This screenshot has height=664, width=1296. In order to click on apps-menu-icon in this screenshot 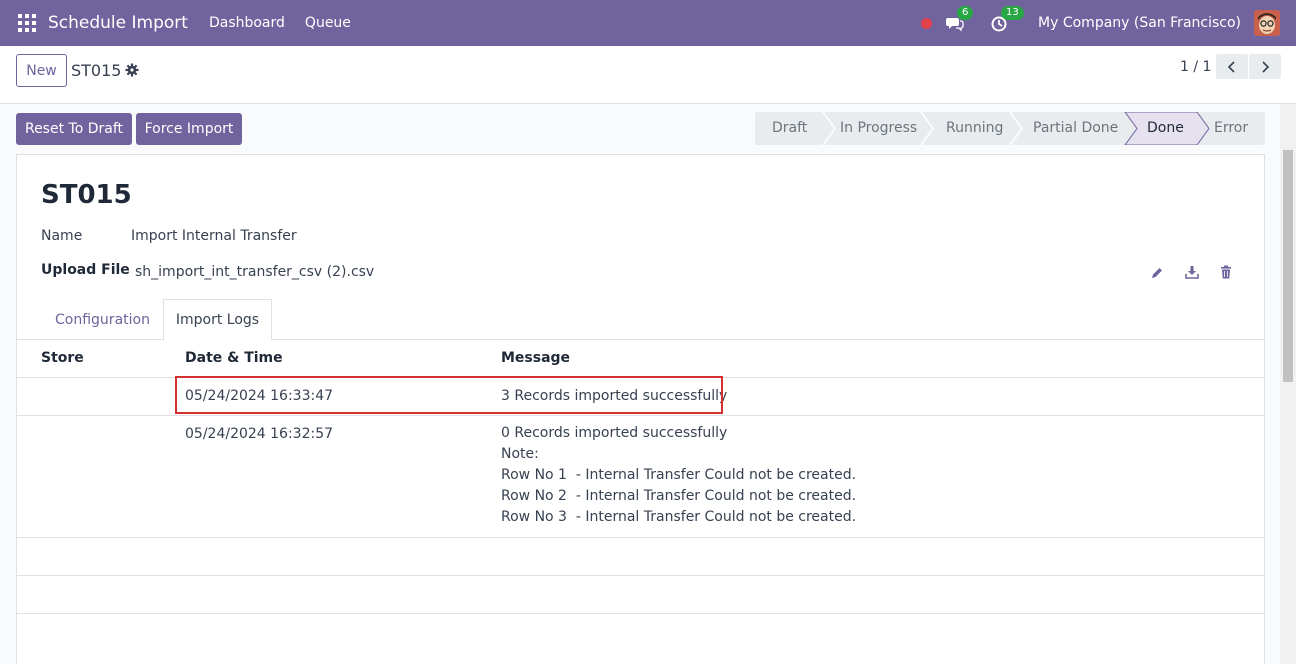, I will do `click(27, 23)`.